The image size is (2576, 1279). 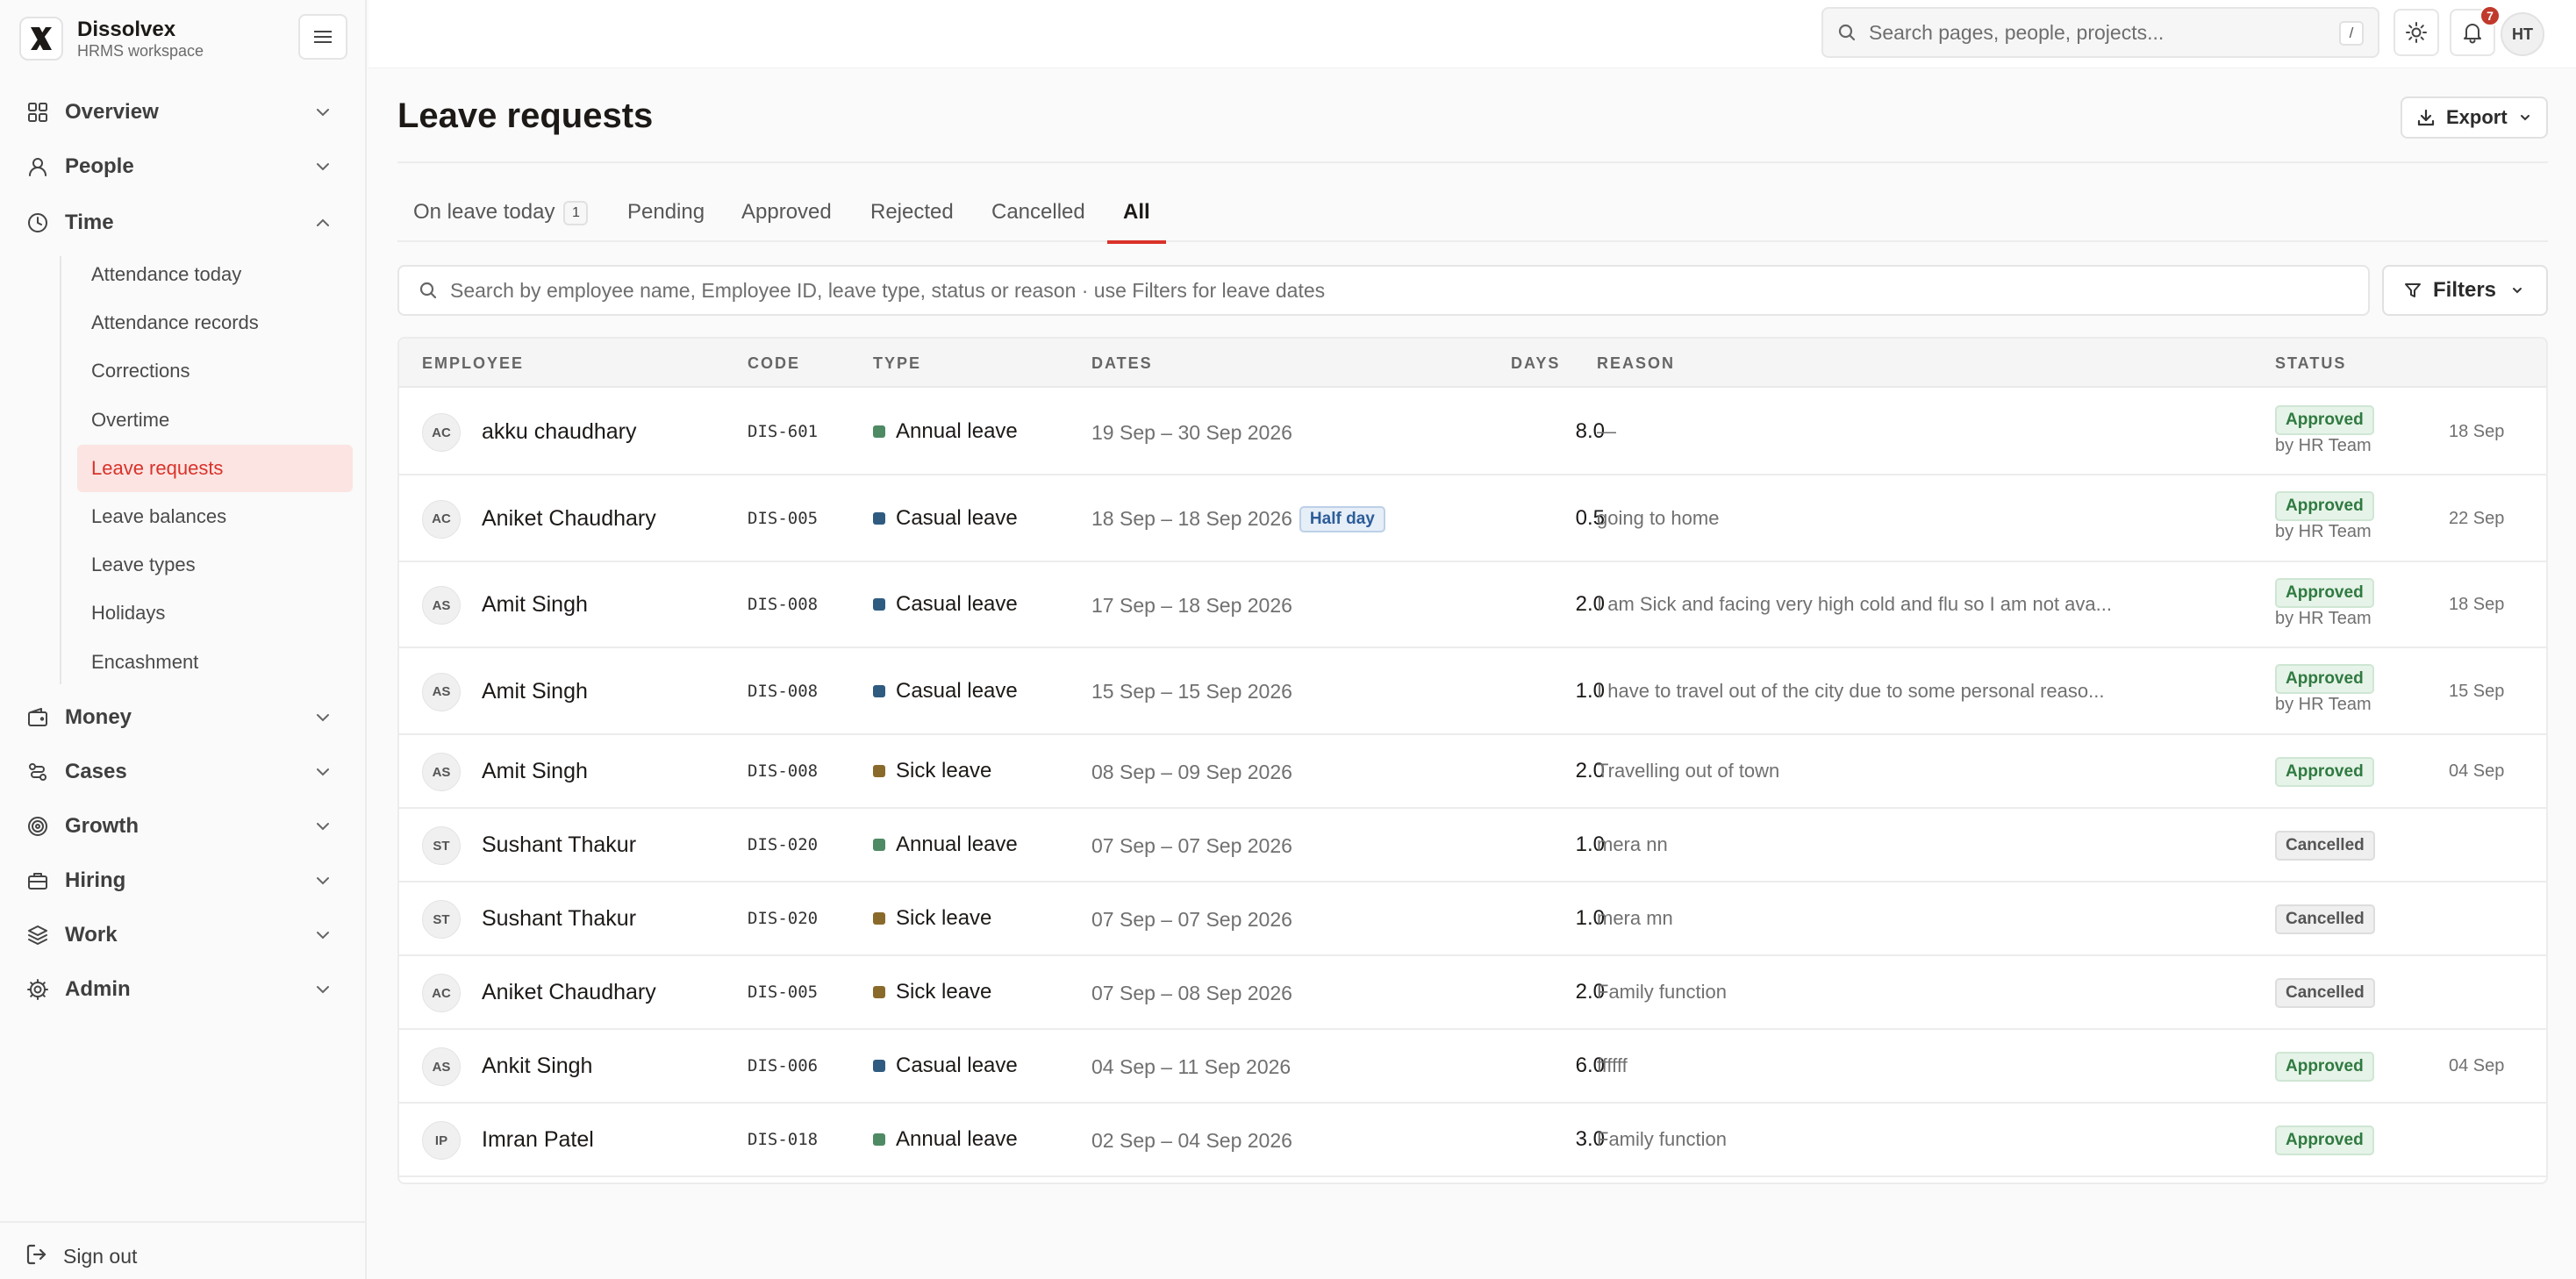 What do you see at coordinates (473, 363) in the screenshot?
I see `column-header-employee: EMPLOYEE` at bounding box center [473, 363].